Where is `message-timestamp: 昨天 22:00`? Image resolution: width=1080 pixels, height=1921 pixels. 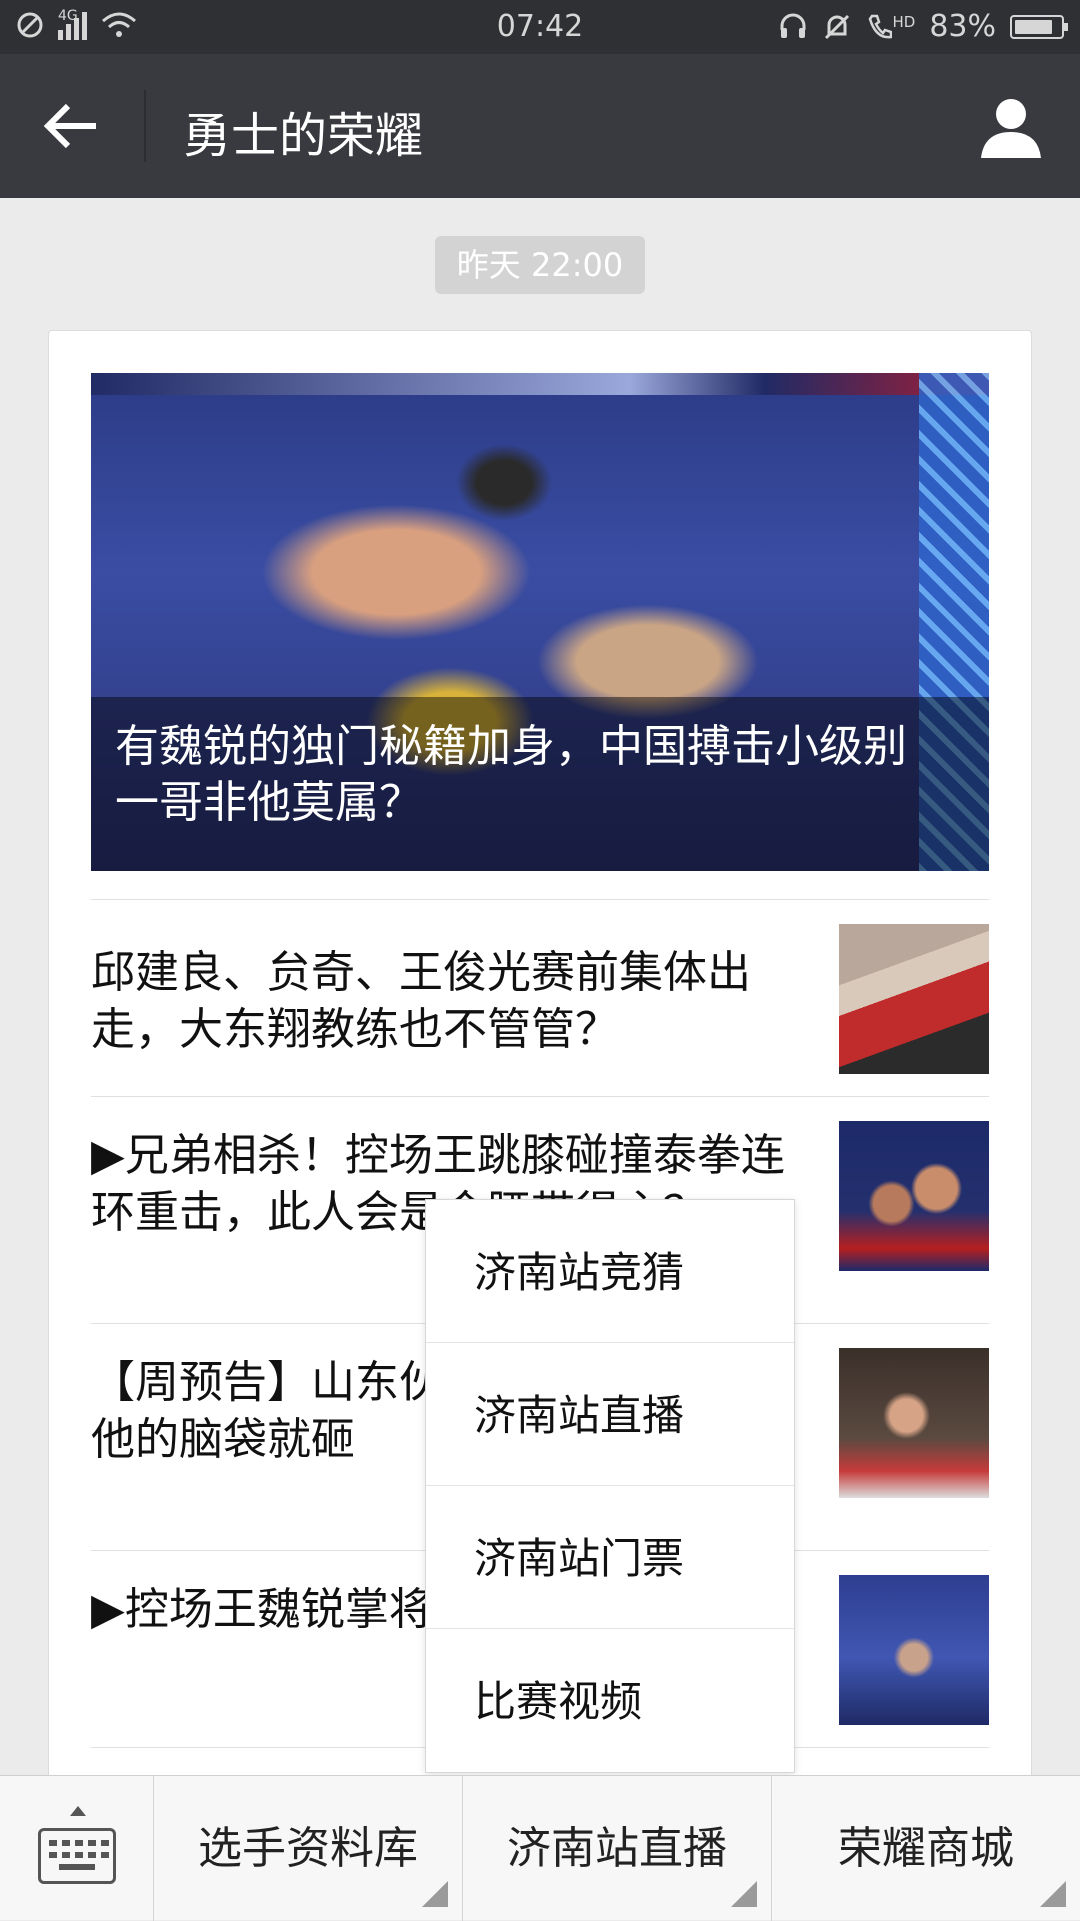
message-timestamp: 昨天 22:00 is located at coordinates (540, 265).